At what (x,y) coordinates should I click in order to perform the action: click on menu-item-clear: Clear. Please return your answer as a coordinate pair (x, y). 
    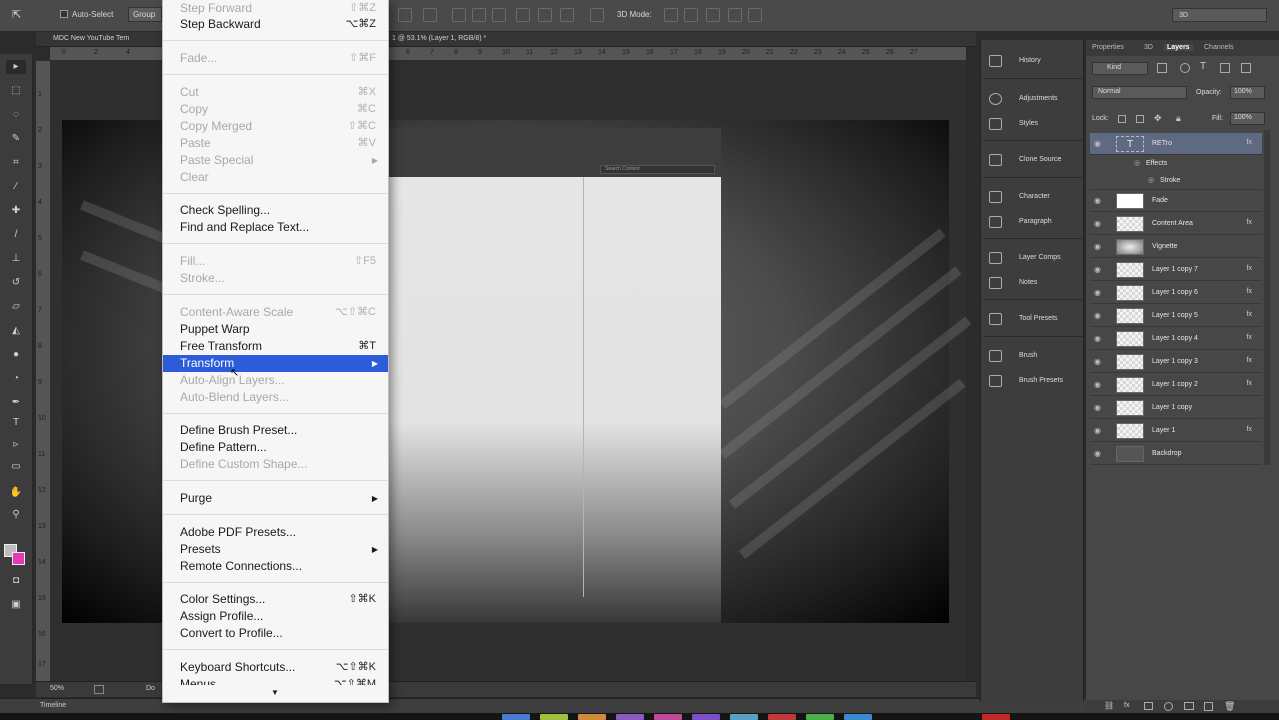
    Looking at the image, I should click on (275, 177).